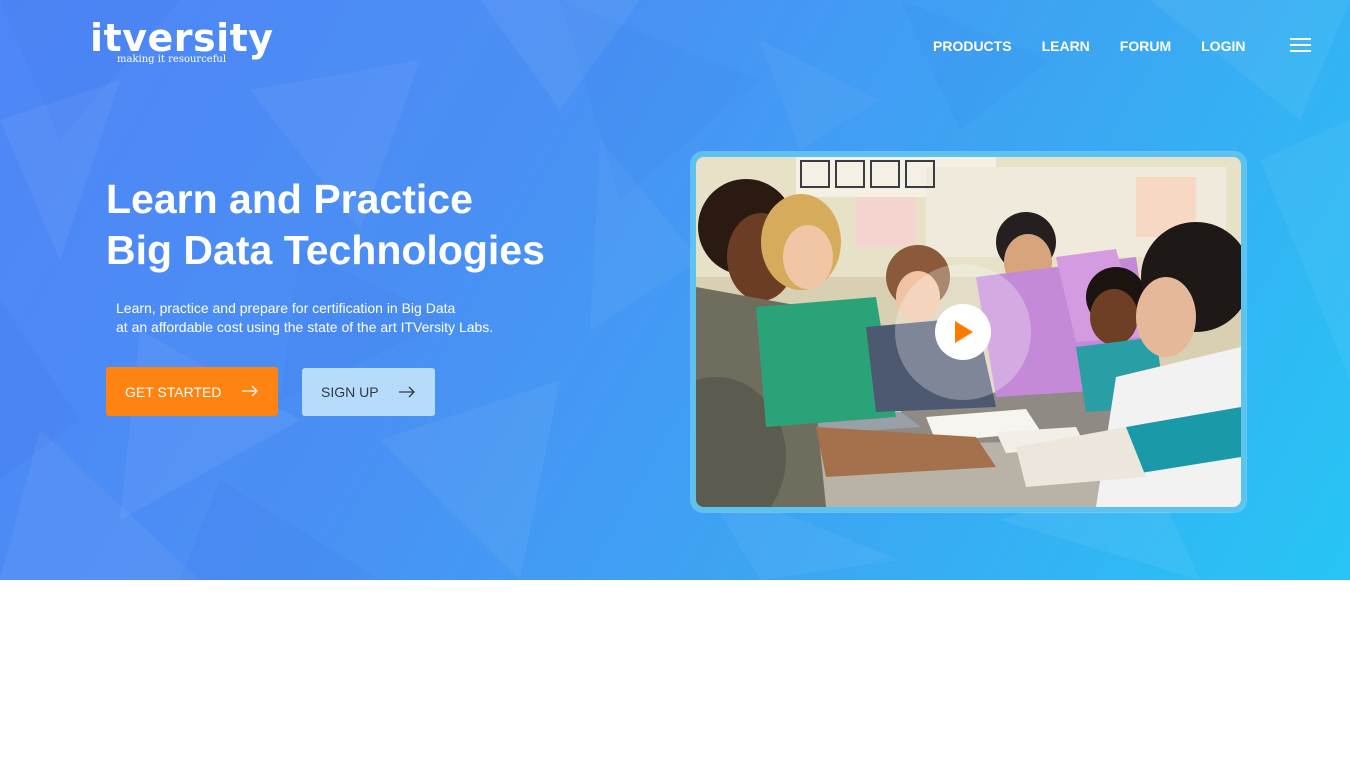 Image resolution: width=1350 pixels, height=780 pixels. I want to click on sign-up-button: SIGN UP, so click(368, 392).